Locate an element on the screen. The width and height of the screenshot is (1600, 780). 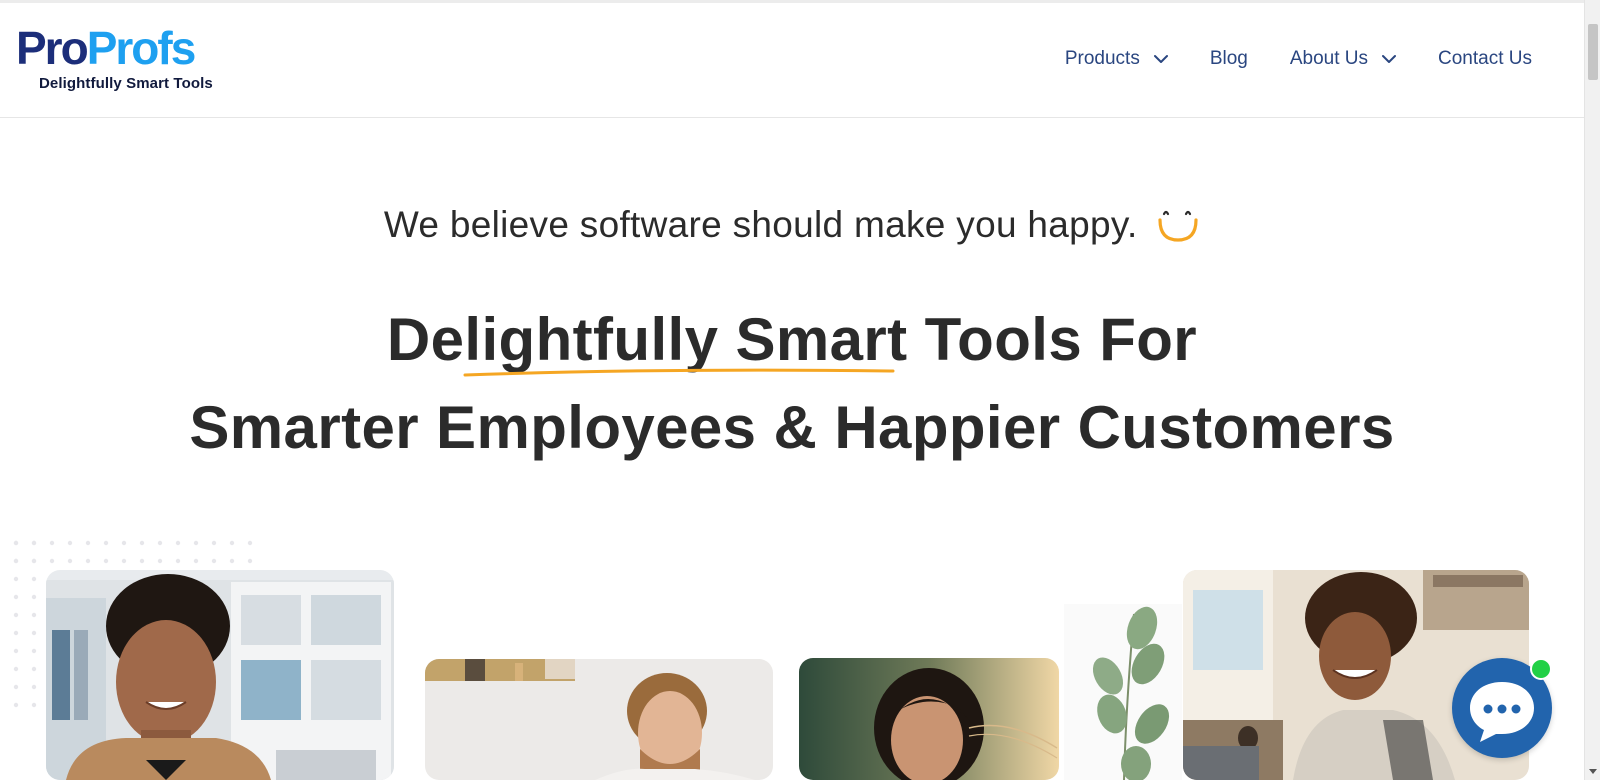
headline-underline-decoration is located at coordinates (679, 372).